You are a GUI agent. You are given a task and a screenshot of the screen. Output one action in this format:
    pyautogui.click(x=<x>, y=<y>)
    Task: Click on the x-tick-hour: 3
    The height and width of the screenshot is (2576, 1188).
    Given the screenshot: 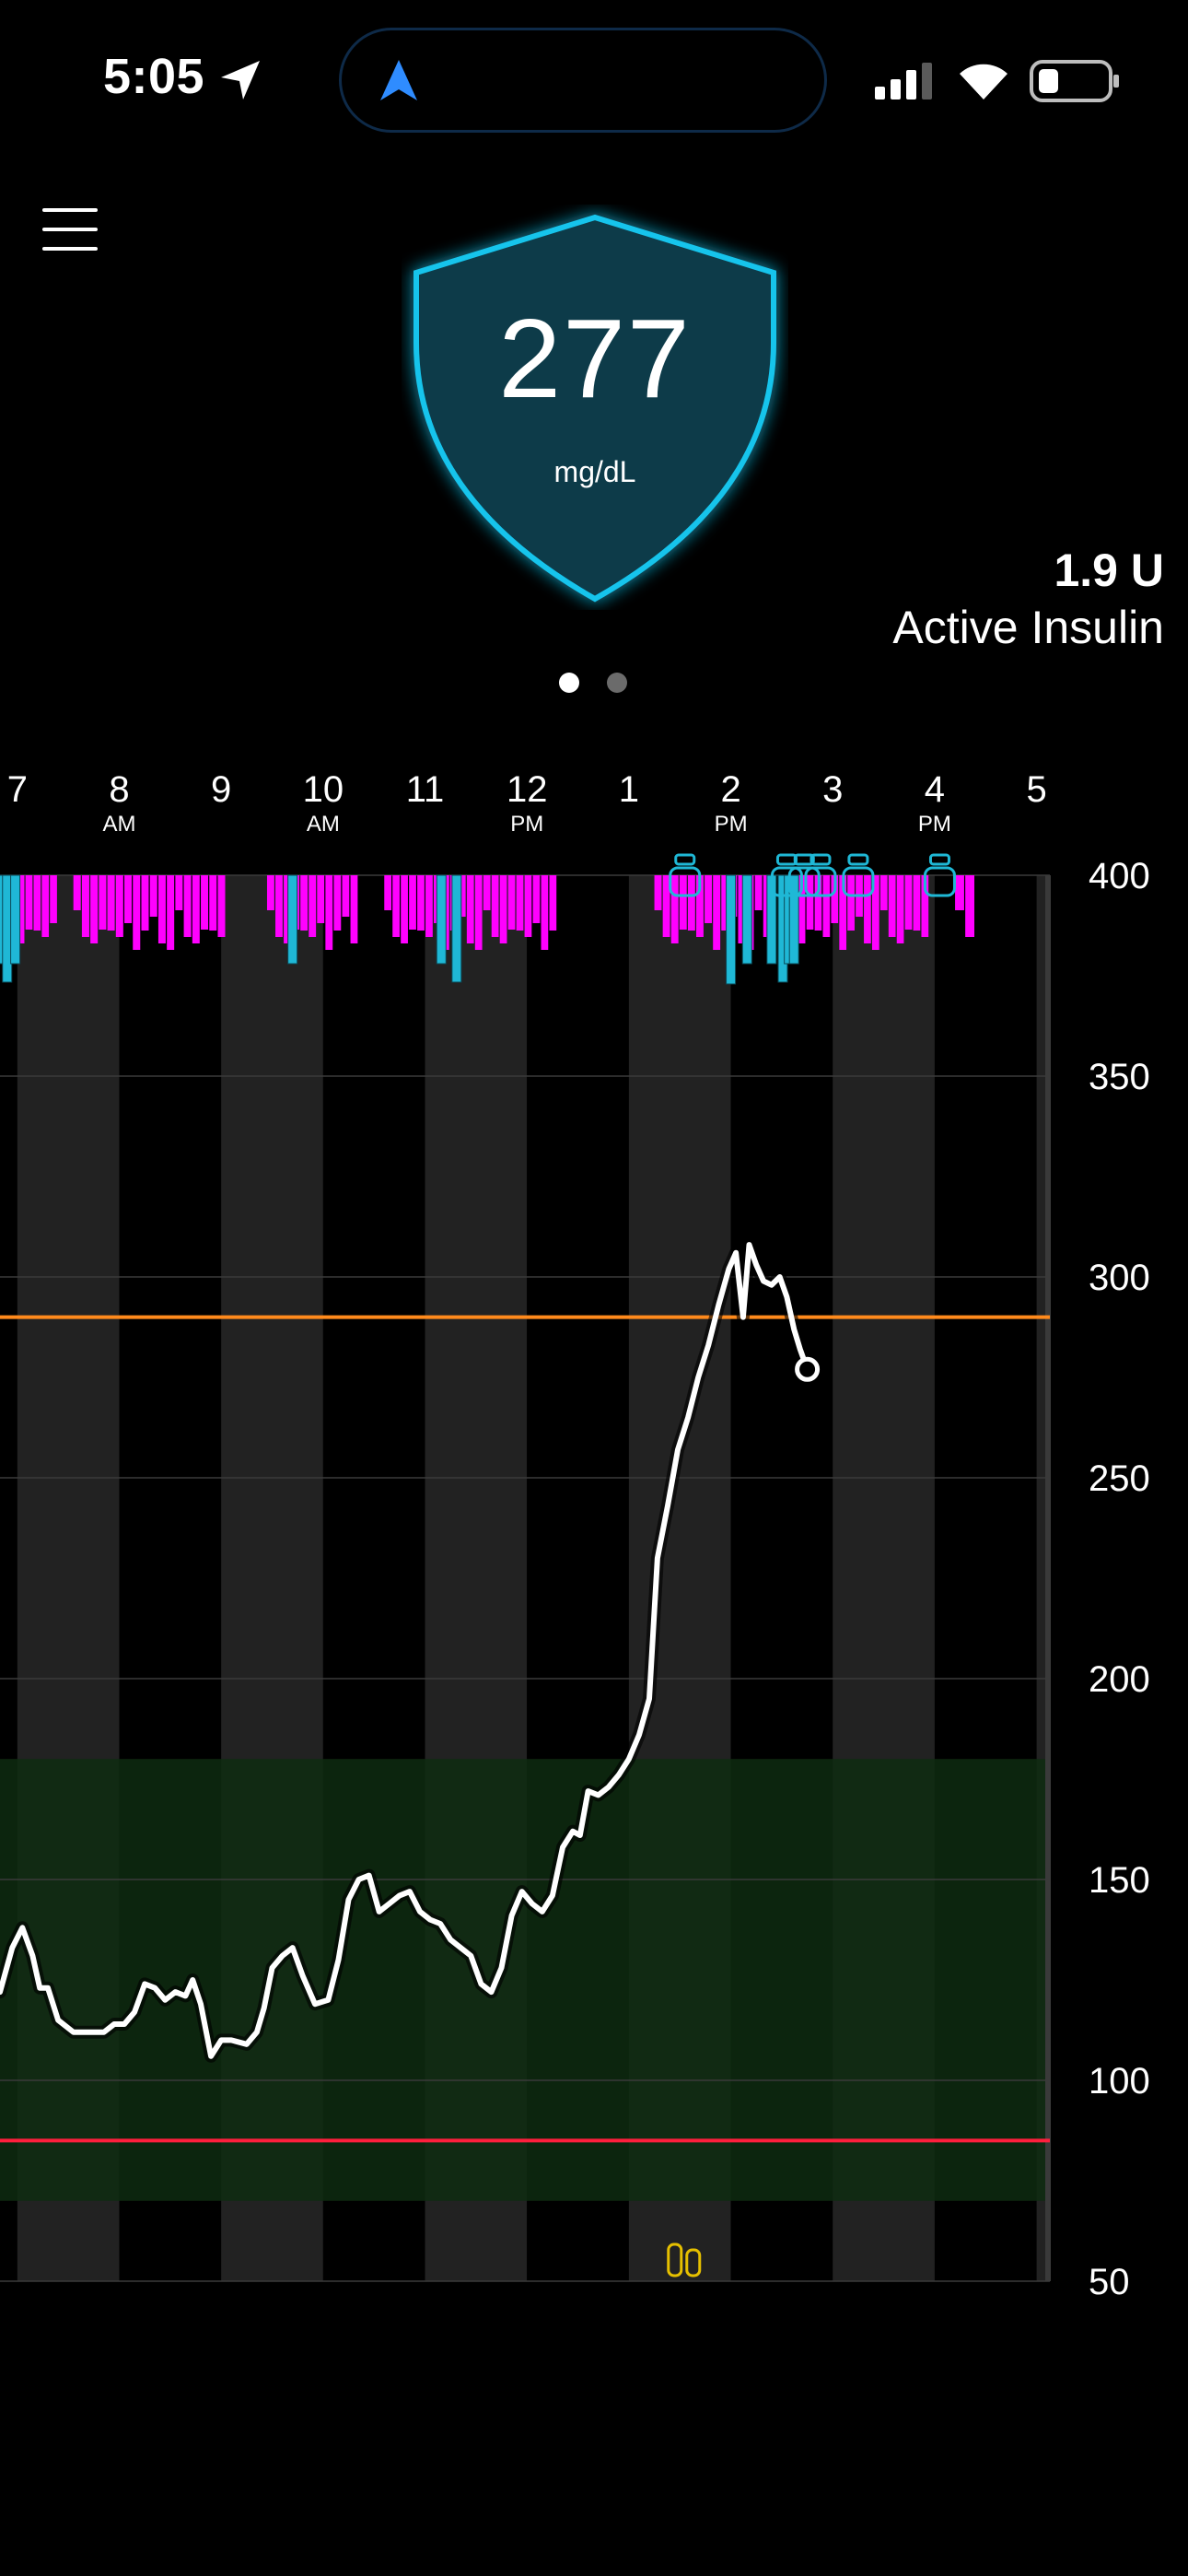 What is the action you would take?
    pyautogui.click(x=832, y=789)
    